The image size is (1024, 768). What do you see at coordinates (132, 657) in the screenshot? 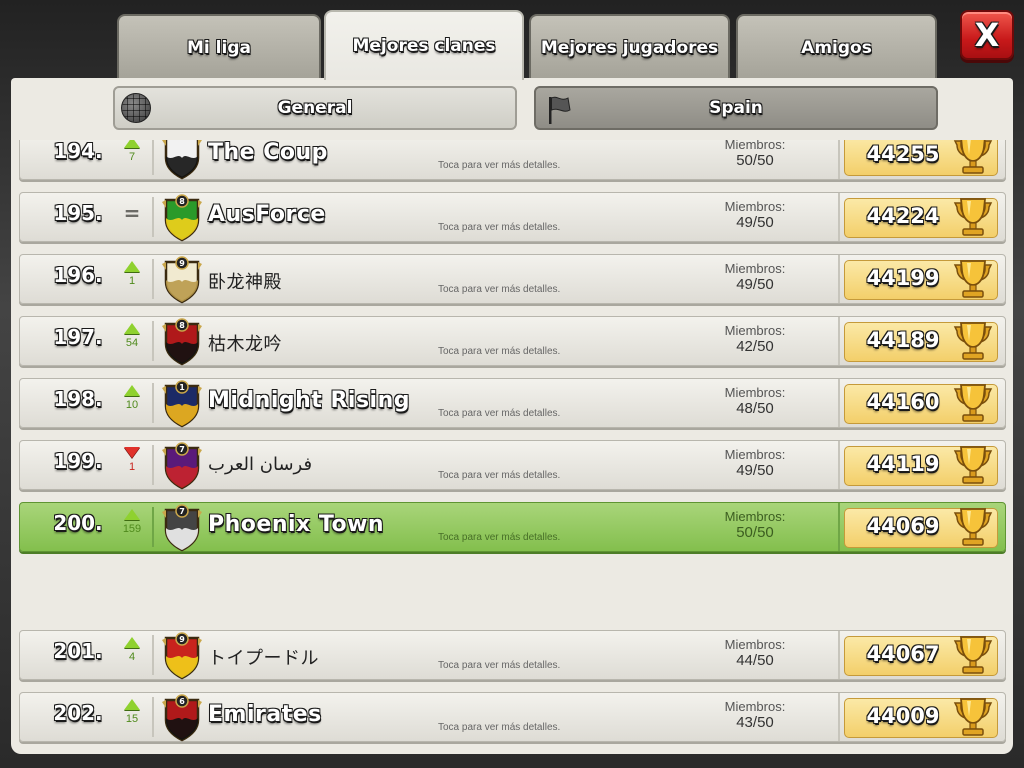
I see `trend-value: 4` at bounding box center [132, 657].